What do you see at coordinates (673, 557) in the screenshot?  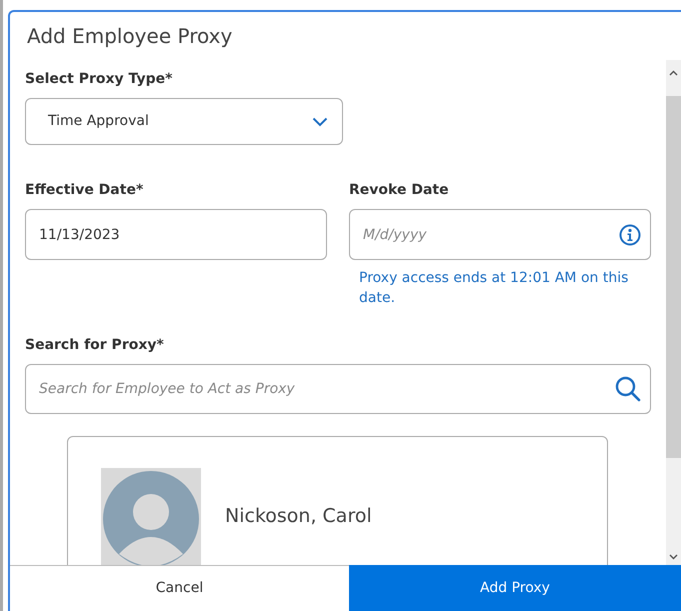 I see `scroll-down-icon` at bounding box center [673, 557].